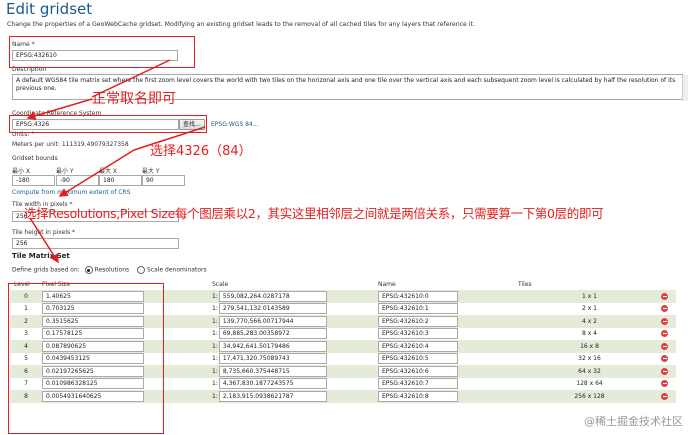  I want to click on name-annotation: 正常取名即可, so click(134, 99).